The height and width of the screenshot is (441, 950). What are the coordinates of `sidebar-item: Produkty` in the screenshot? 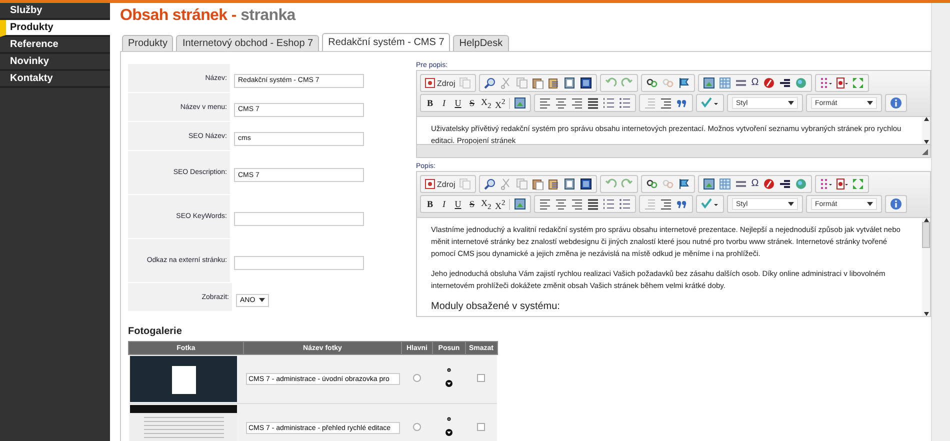 It's located at (55, 28).